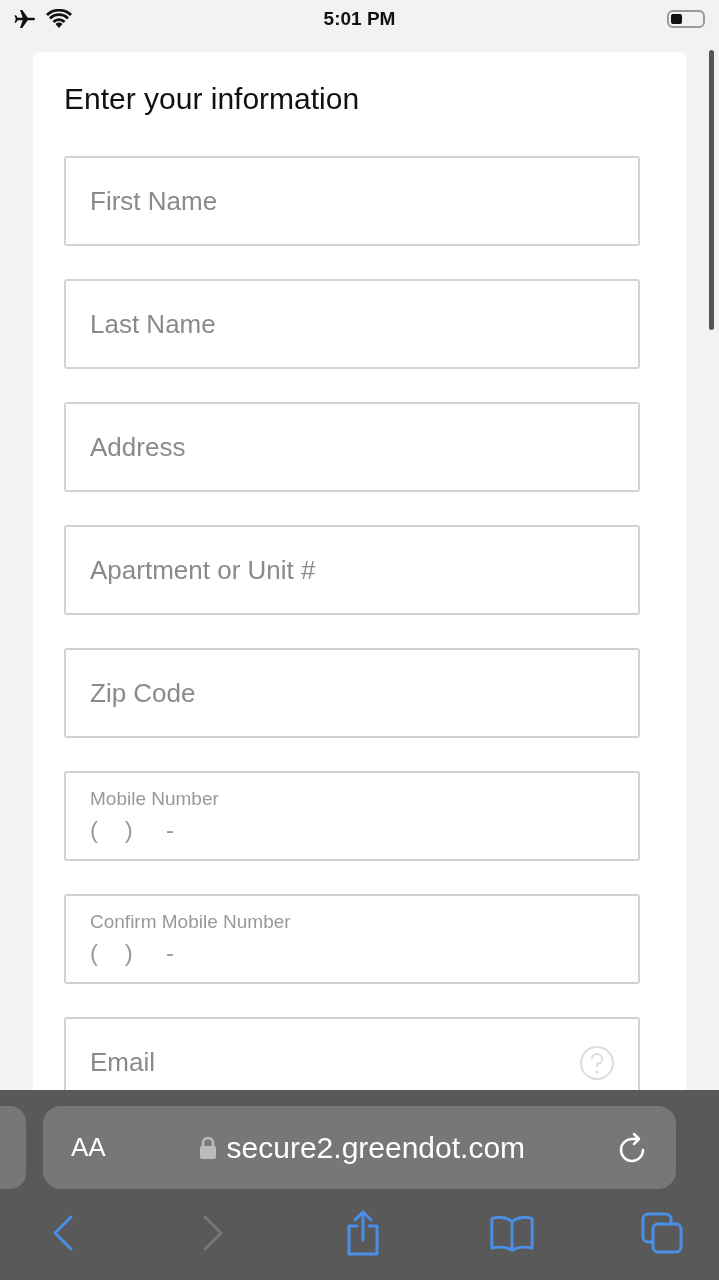 The height and width of the screenshot is (1280, 719). Describe the element at coordinates (59, 19) in the screenshot. I see `wifi-icon` at that location.